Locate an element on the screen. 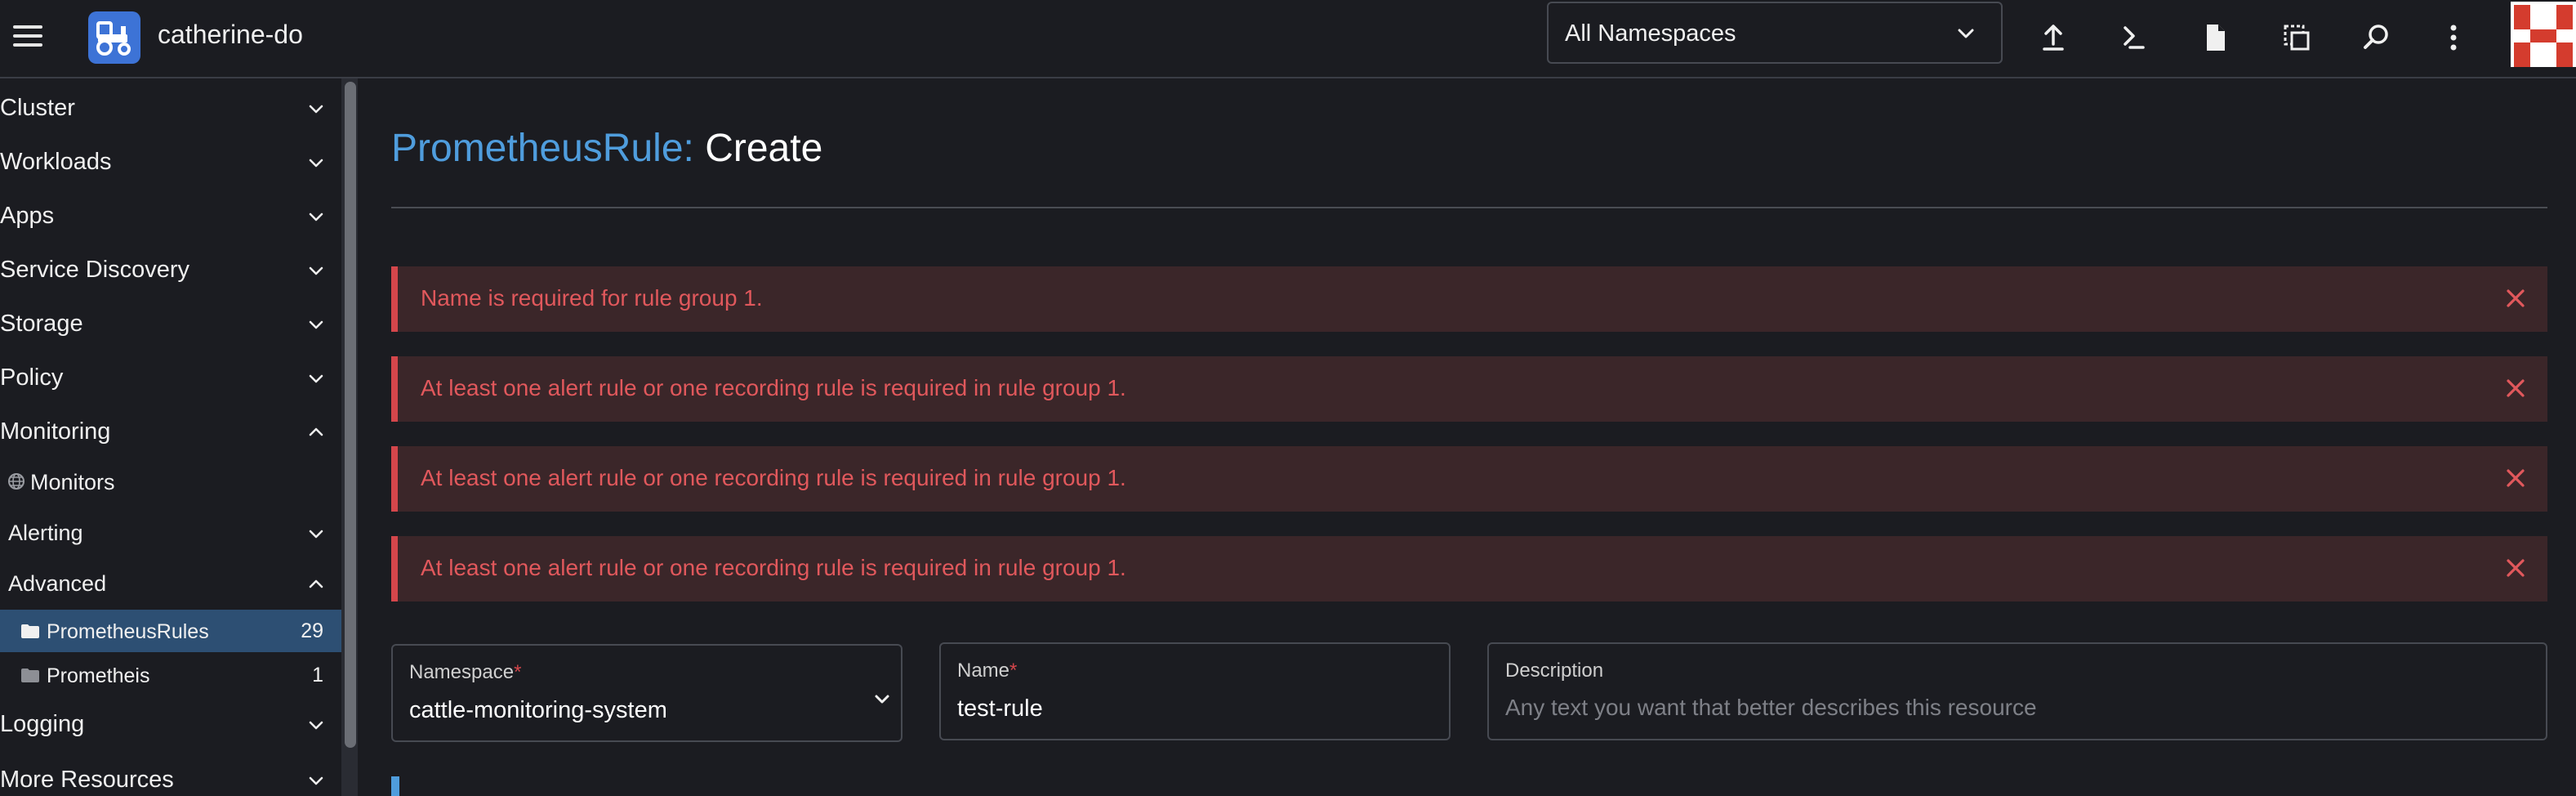 Image resolution: width=2576 pixels, height=796 pixels. description-input is located at coordinates (2017, 707).